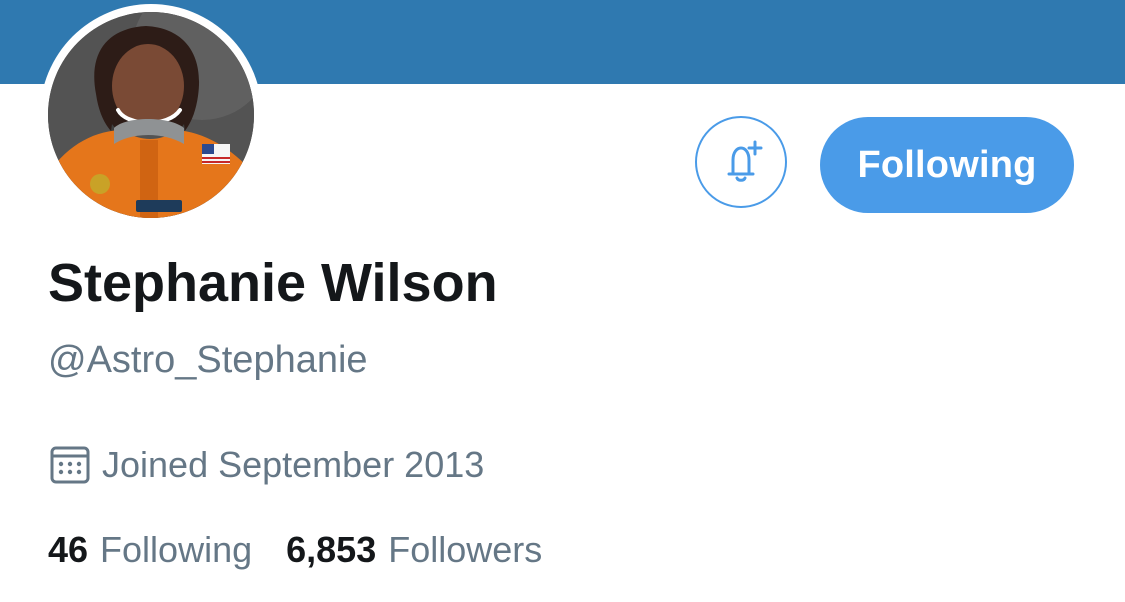 This screenshot has height=602, width=1125. I want to click on avatar, so click(151, 115).